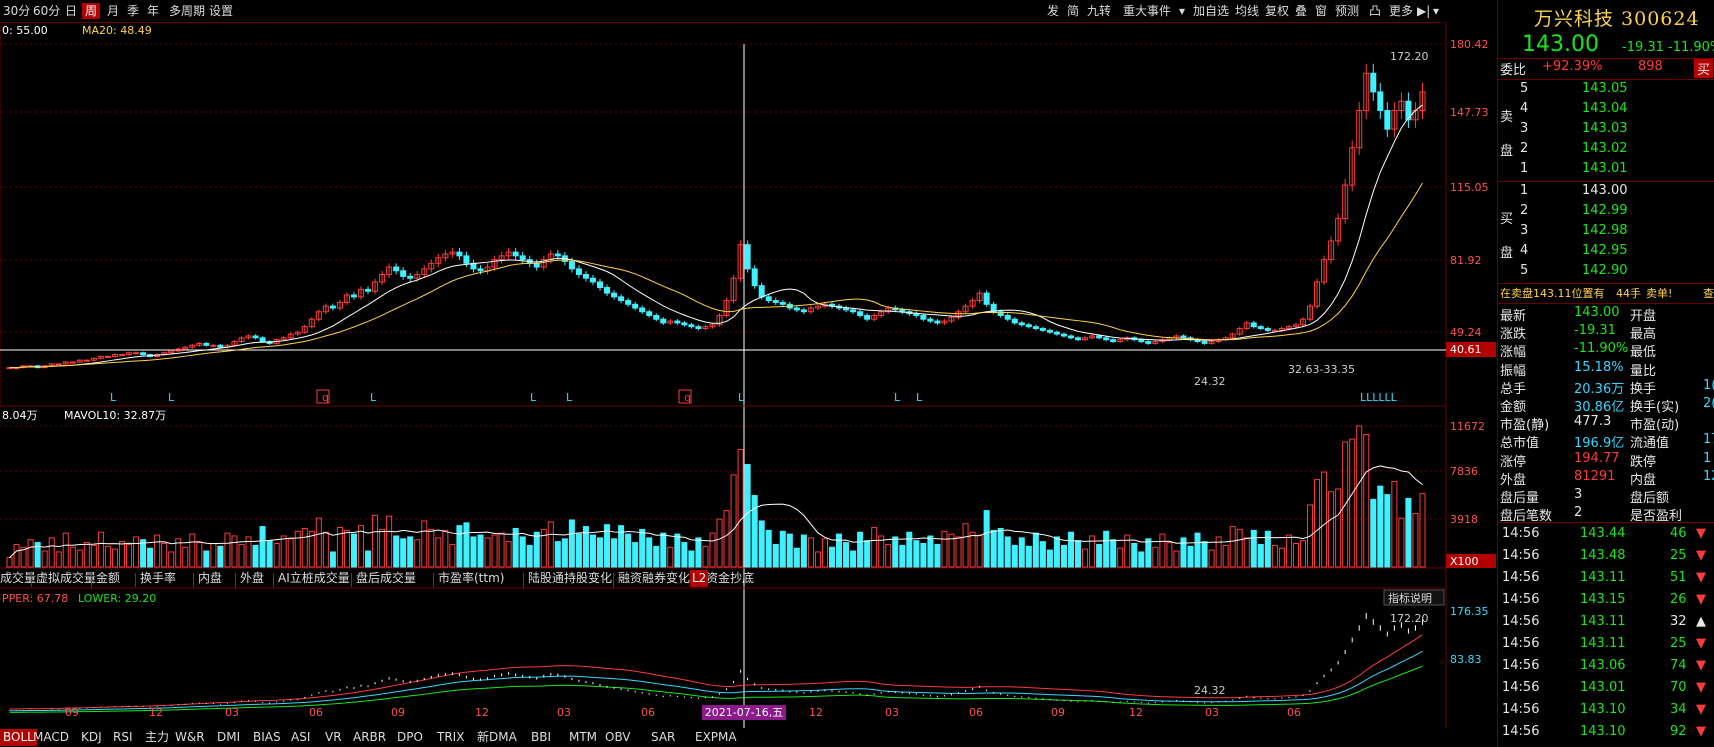 The height and width of the screenshot is (747, 1714). I want to click on signal-marker-7: L, so click(741, 397).